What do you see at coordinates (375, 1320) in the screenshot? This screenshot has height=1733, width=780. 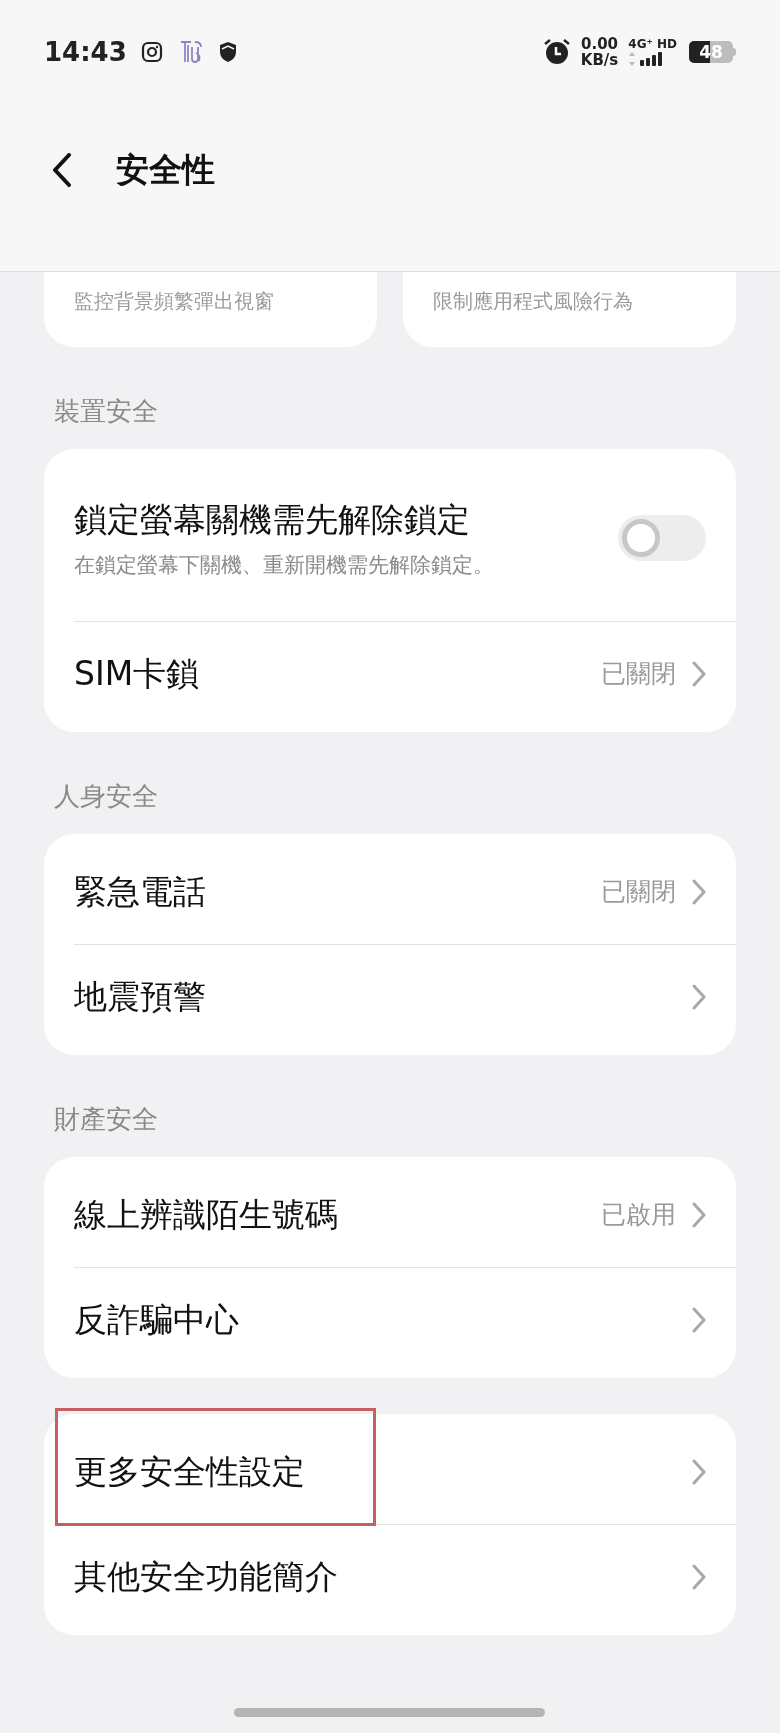 I see `setting-title: 反詐騙中心` at bounding box center [375, 1320].